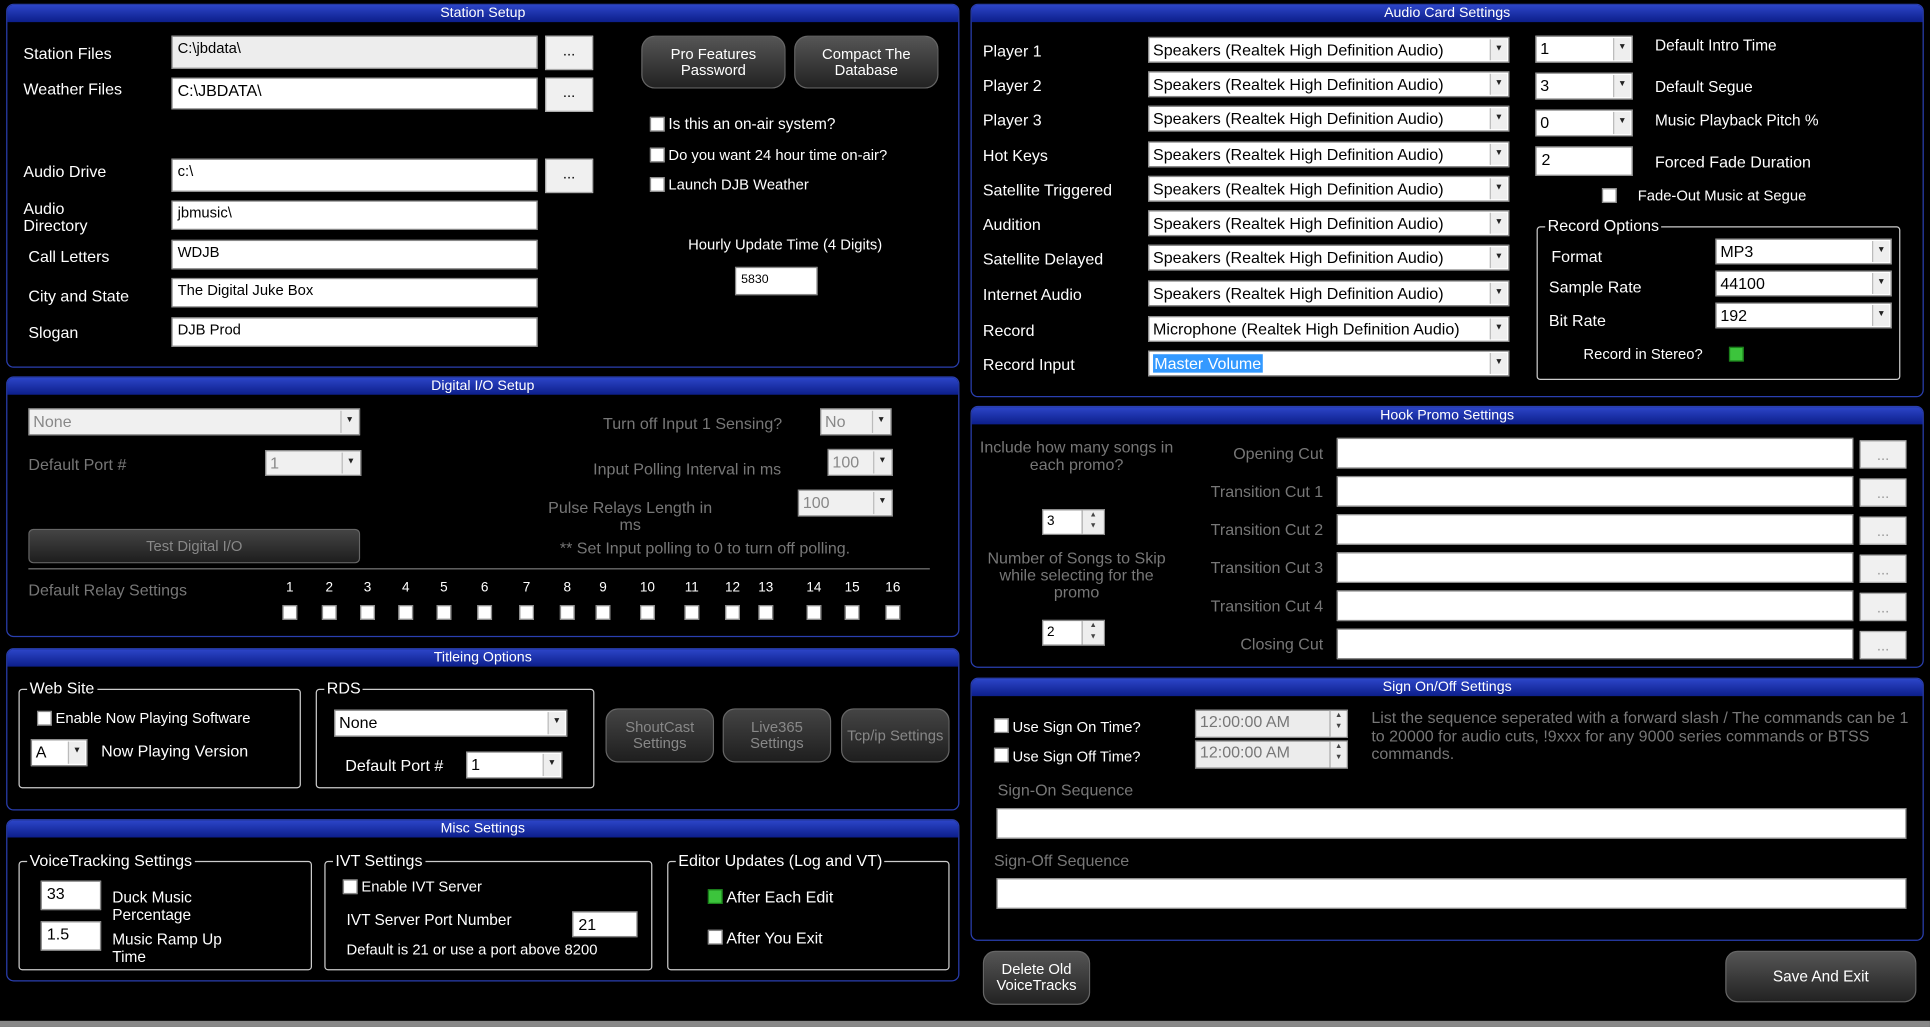  Describe the element at coordinates (1271, 754) in the screenshot. I see `sign-off-time-spinner: 12:00:00 AM ▲ ▼` at that location.